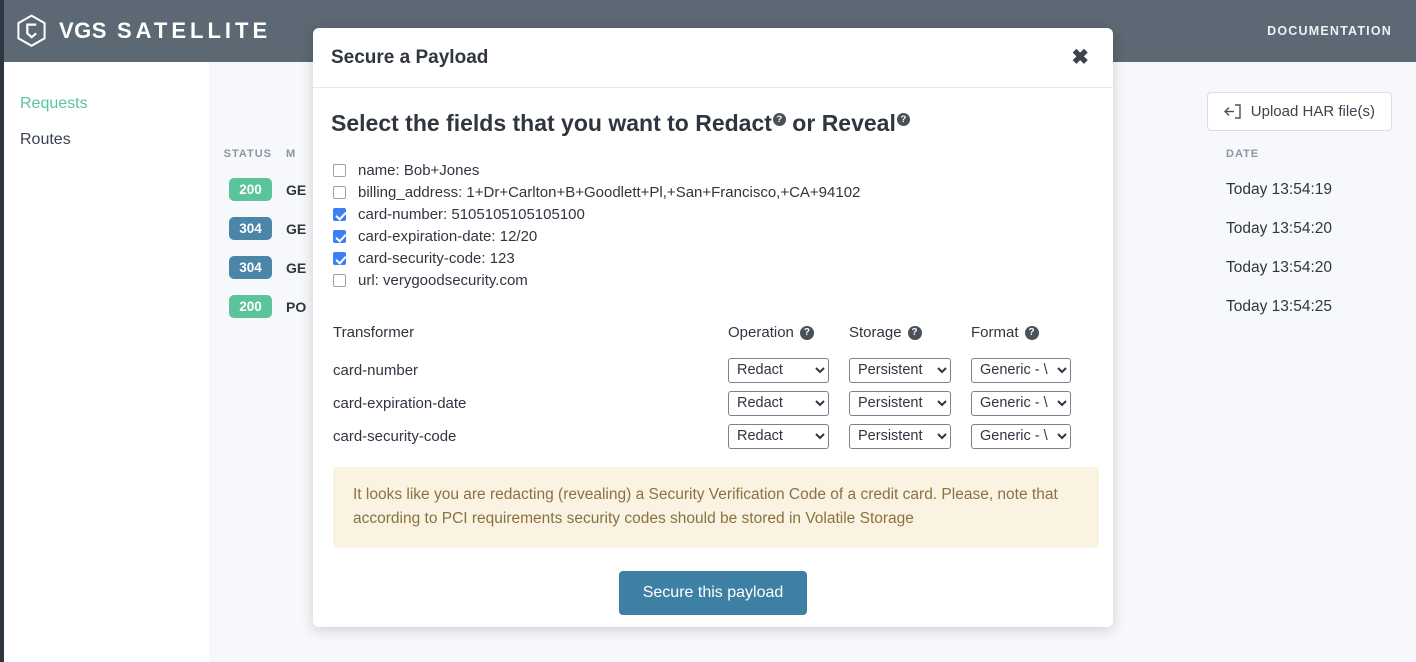 Image resolution: width=1416 pixels, height=662 pixels. I want to click on operation-select-card-expiration-date: Redact, so click(778, 403).